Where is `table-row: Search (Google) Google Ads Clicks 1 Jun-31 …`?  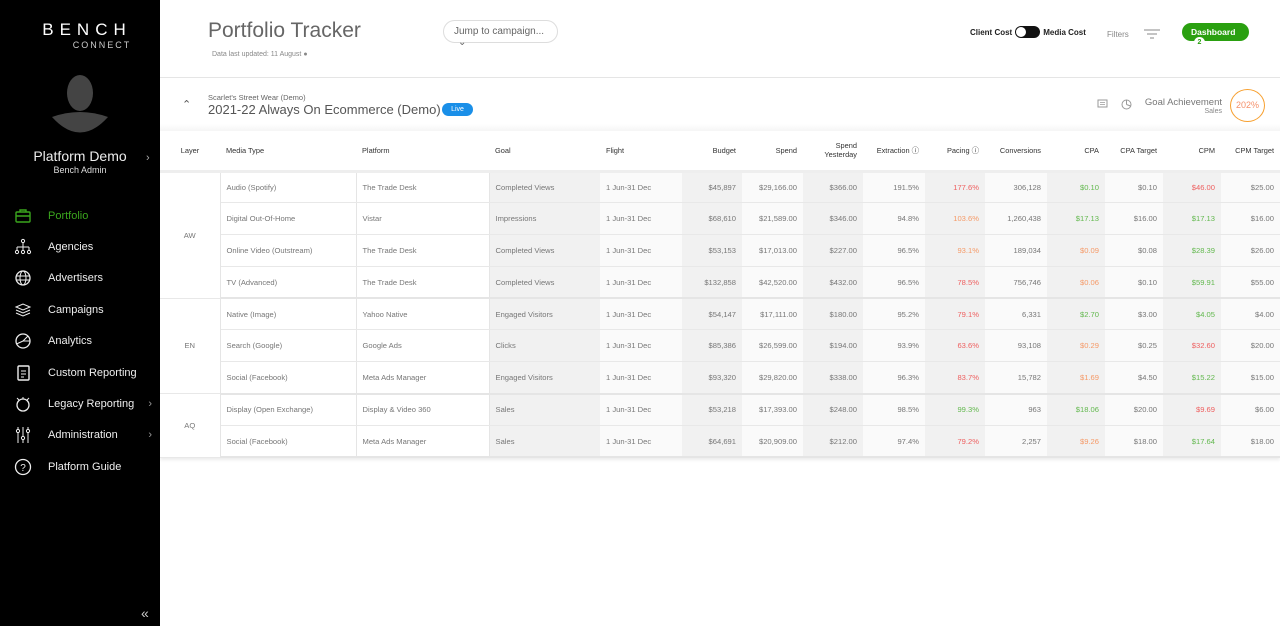 table-row: Search (Google) Google Ads Clicks 1 Jun-31 … is located at coordinates (720, 346).